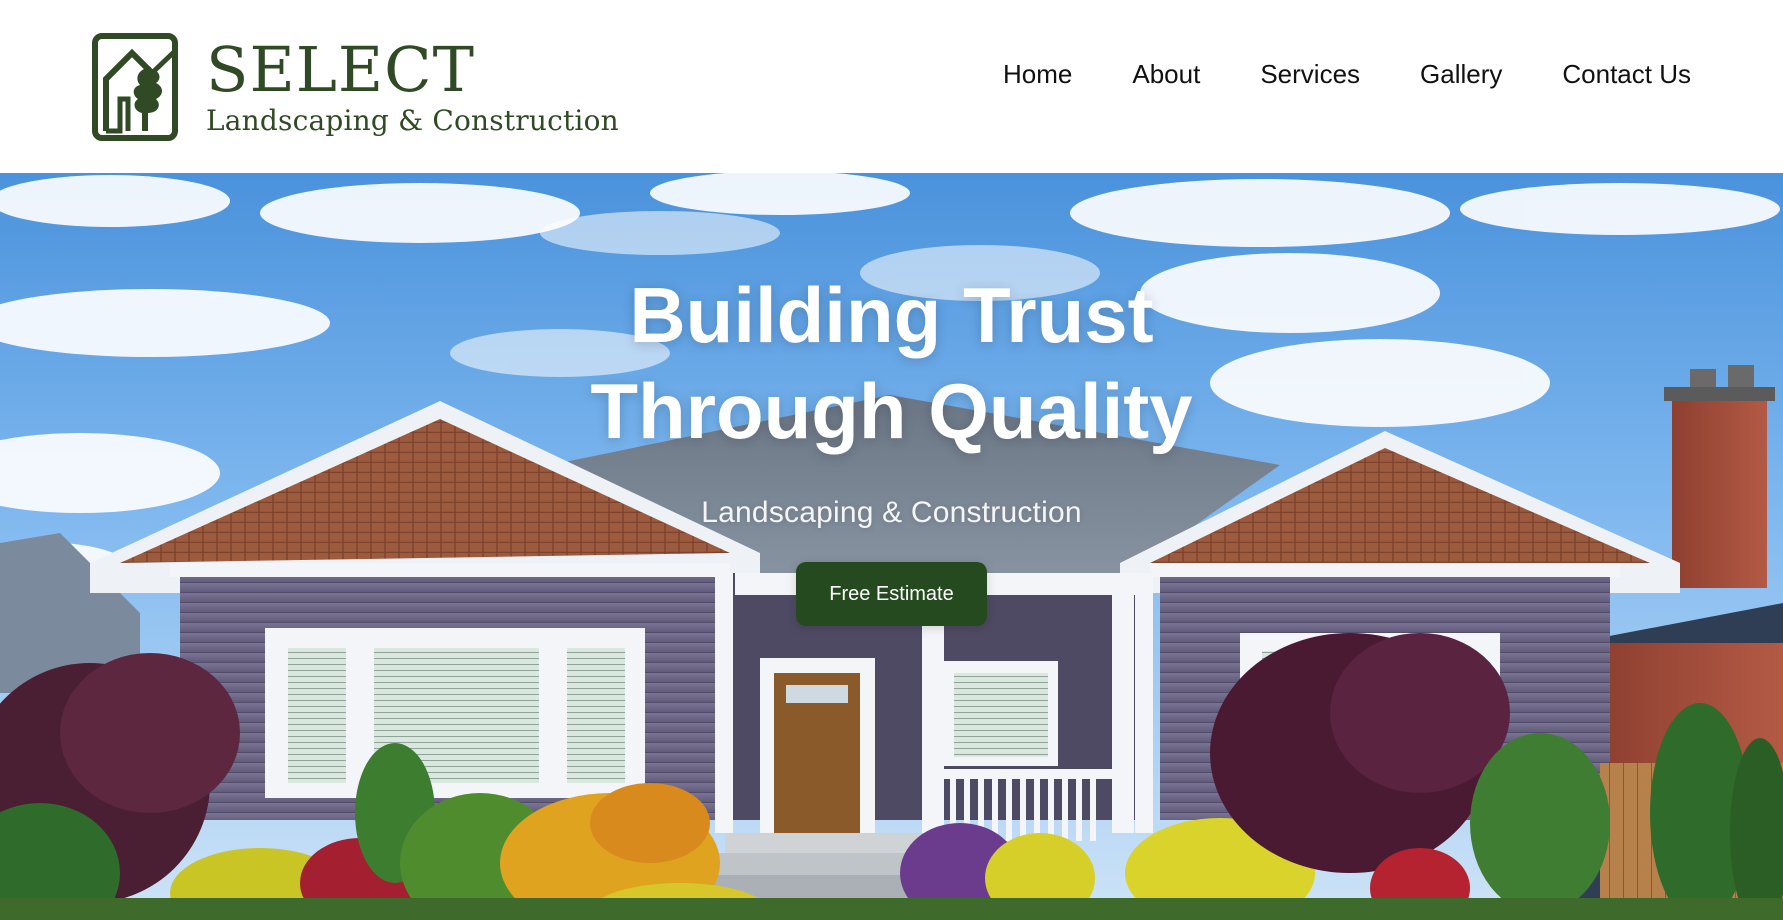 This screenshot has width=1783, height=920. I want to click on brand-logo-link: SELECT Landscaping & Construction, so click(355, 86).